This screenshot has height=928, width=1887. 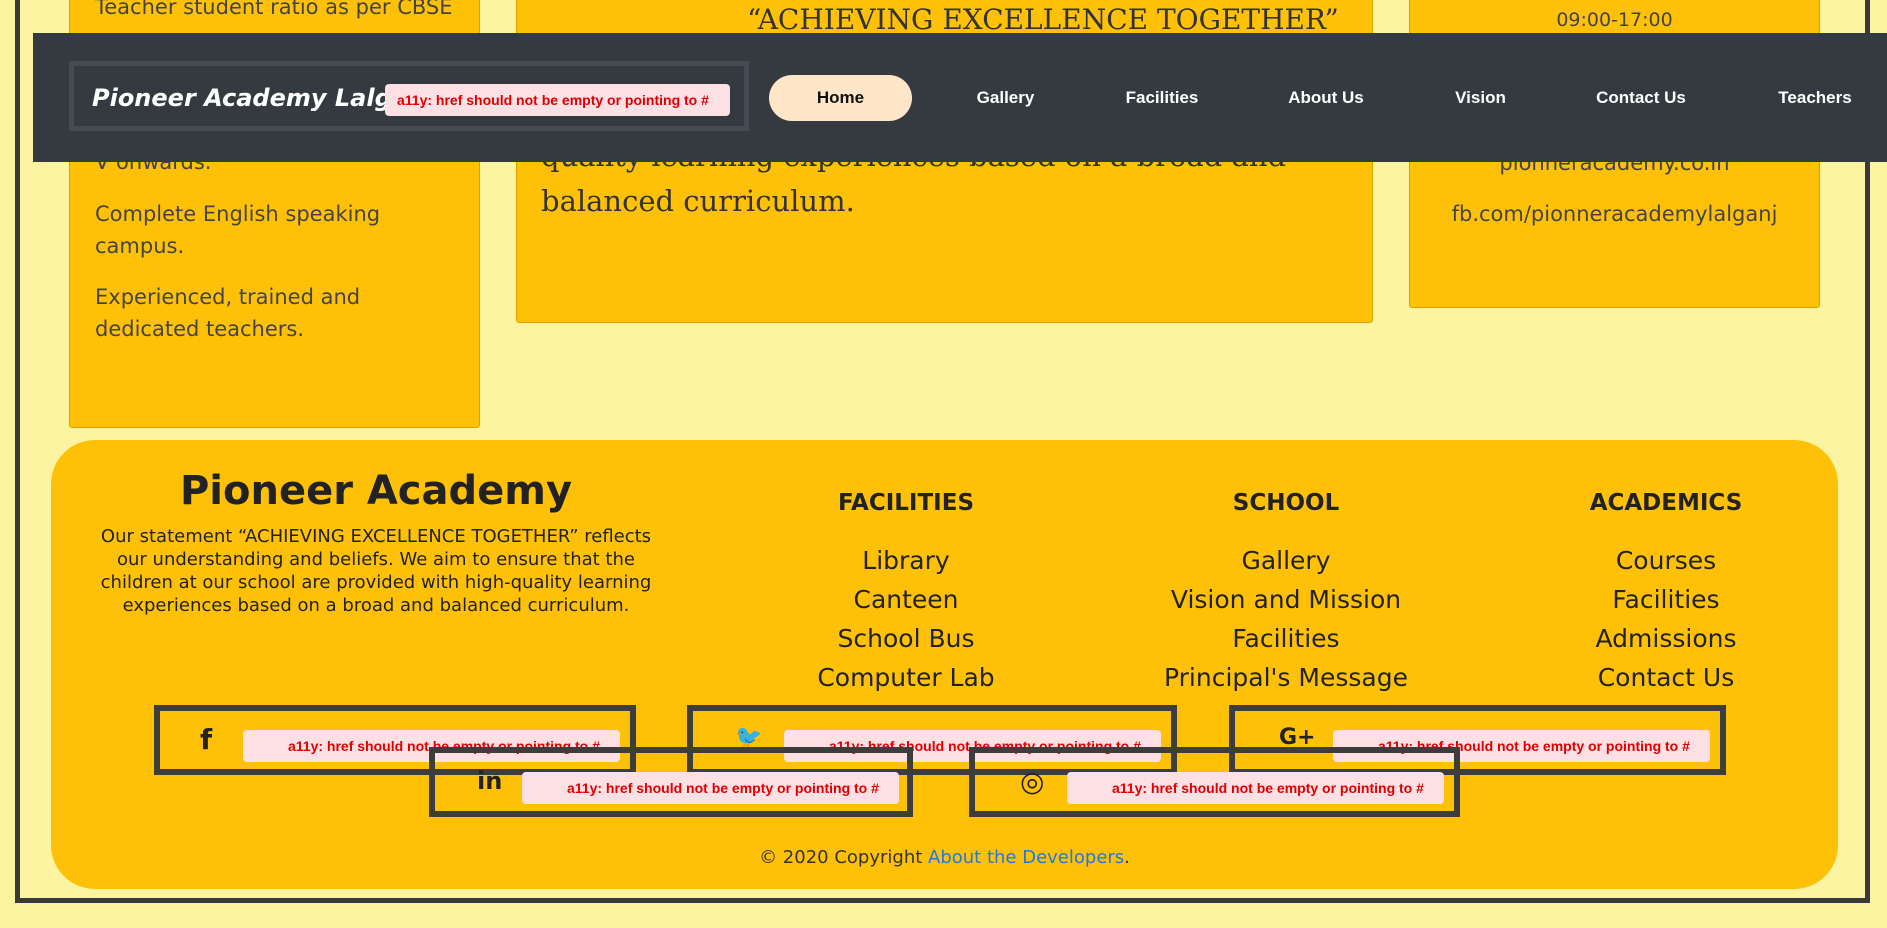 What do you see at coordinates (1286, 599) in the screenshot?
I see `footer-link: Vision and Mission` at bounding box center [1286, 599].